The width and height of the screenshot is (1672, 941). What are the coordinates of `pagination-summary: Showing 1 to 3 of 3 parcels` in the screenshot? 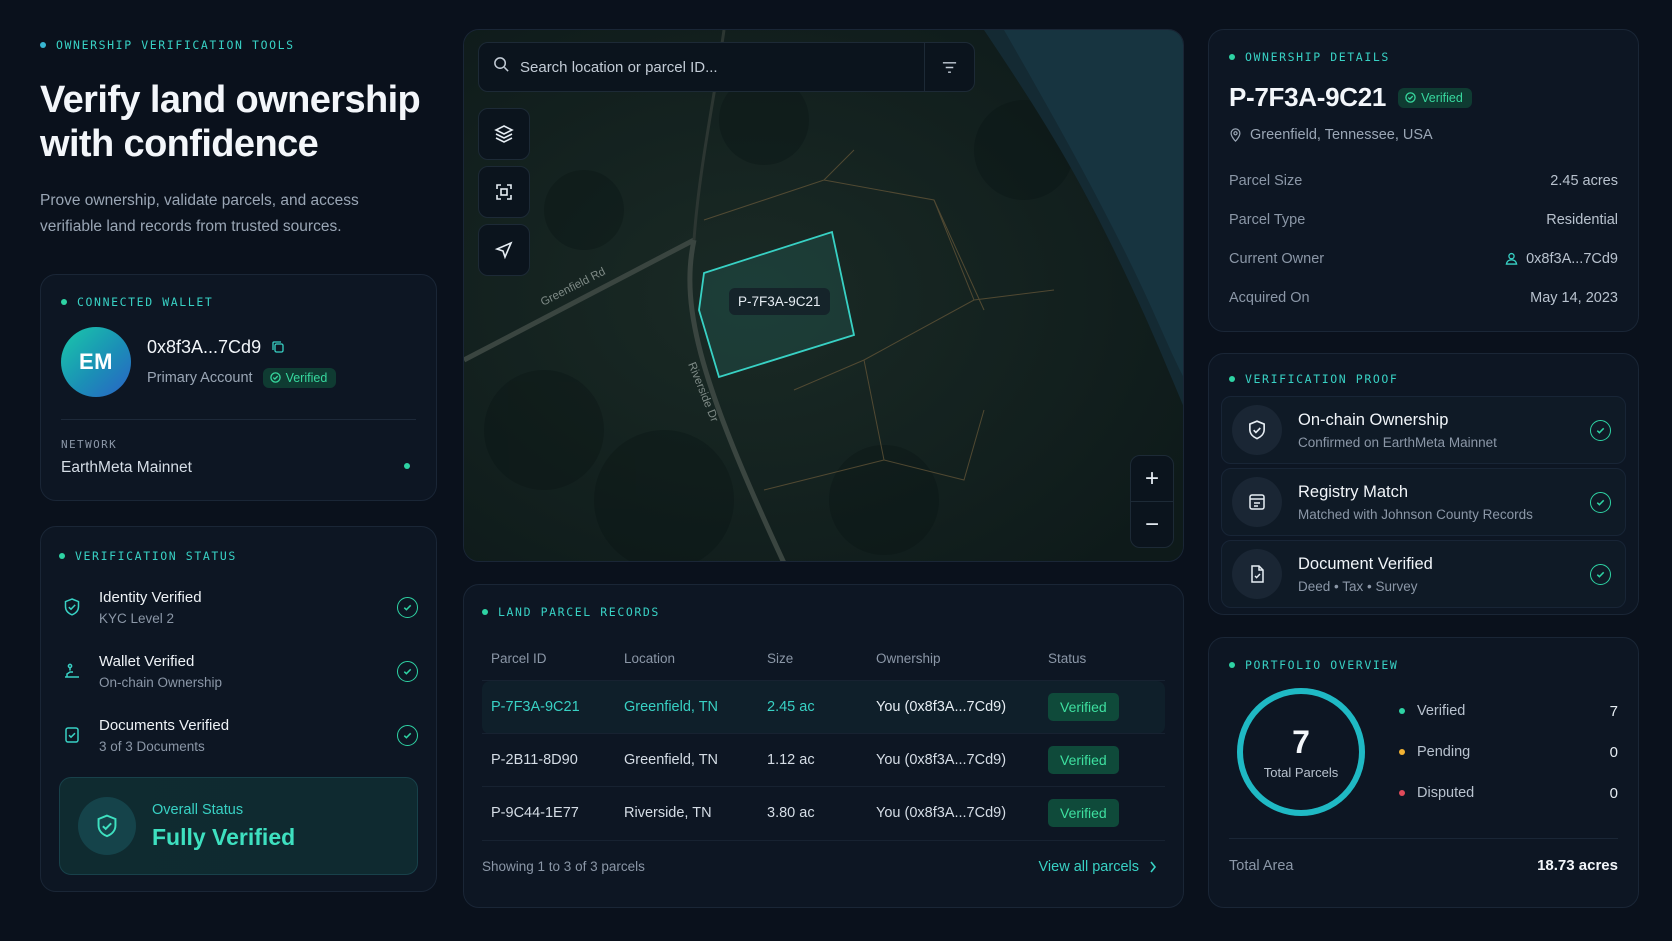 It's located at (563, 866).